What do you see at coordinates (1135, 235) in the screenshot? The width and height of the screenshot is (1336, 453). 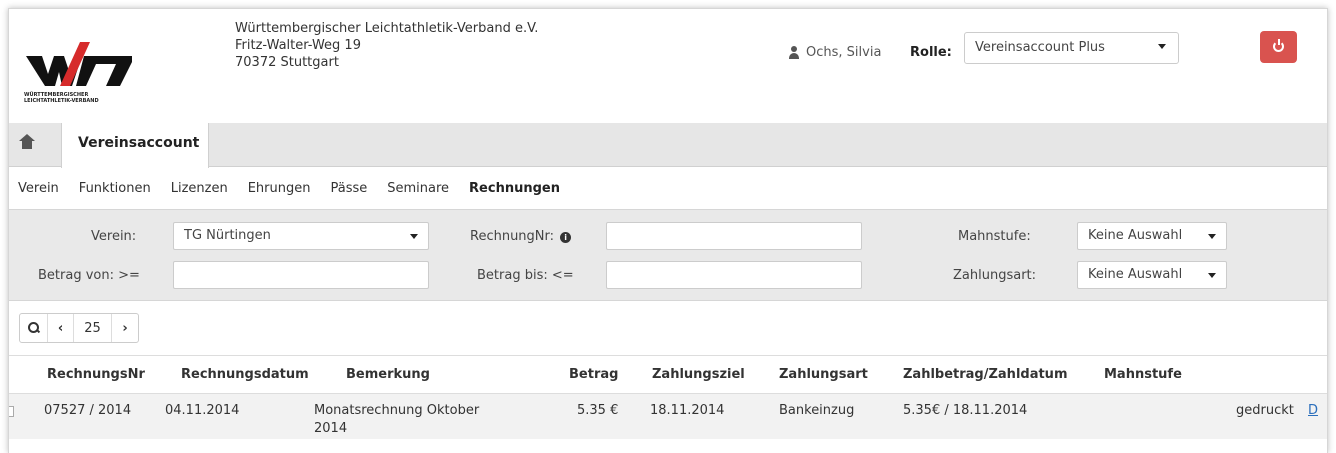 I see `mahnstufe-value: Keine Auswahl` at bounding box center [1135, 235].